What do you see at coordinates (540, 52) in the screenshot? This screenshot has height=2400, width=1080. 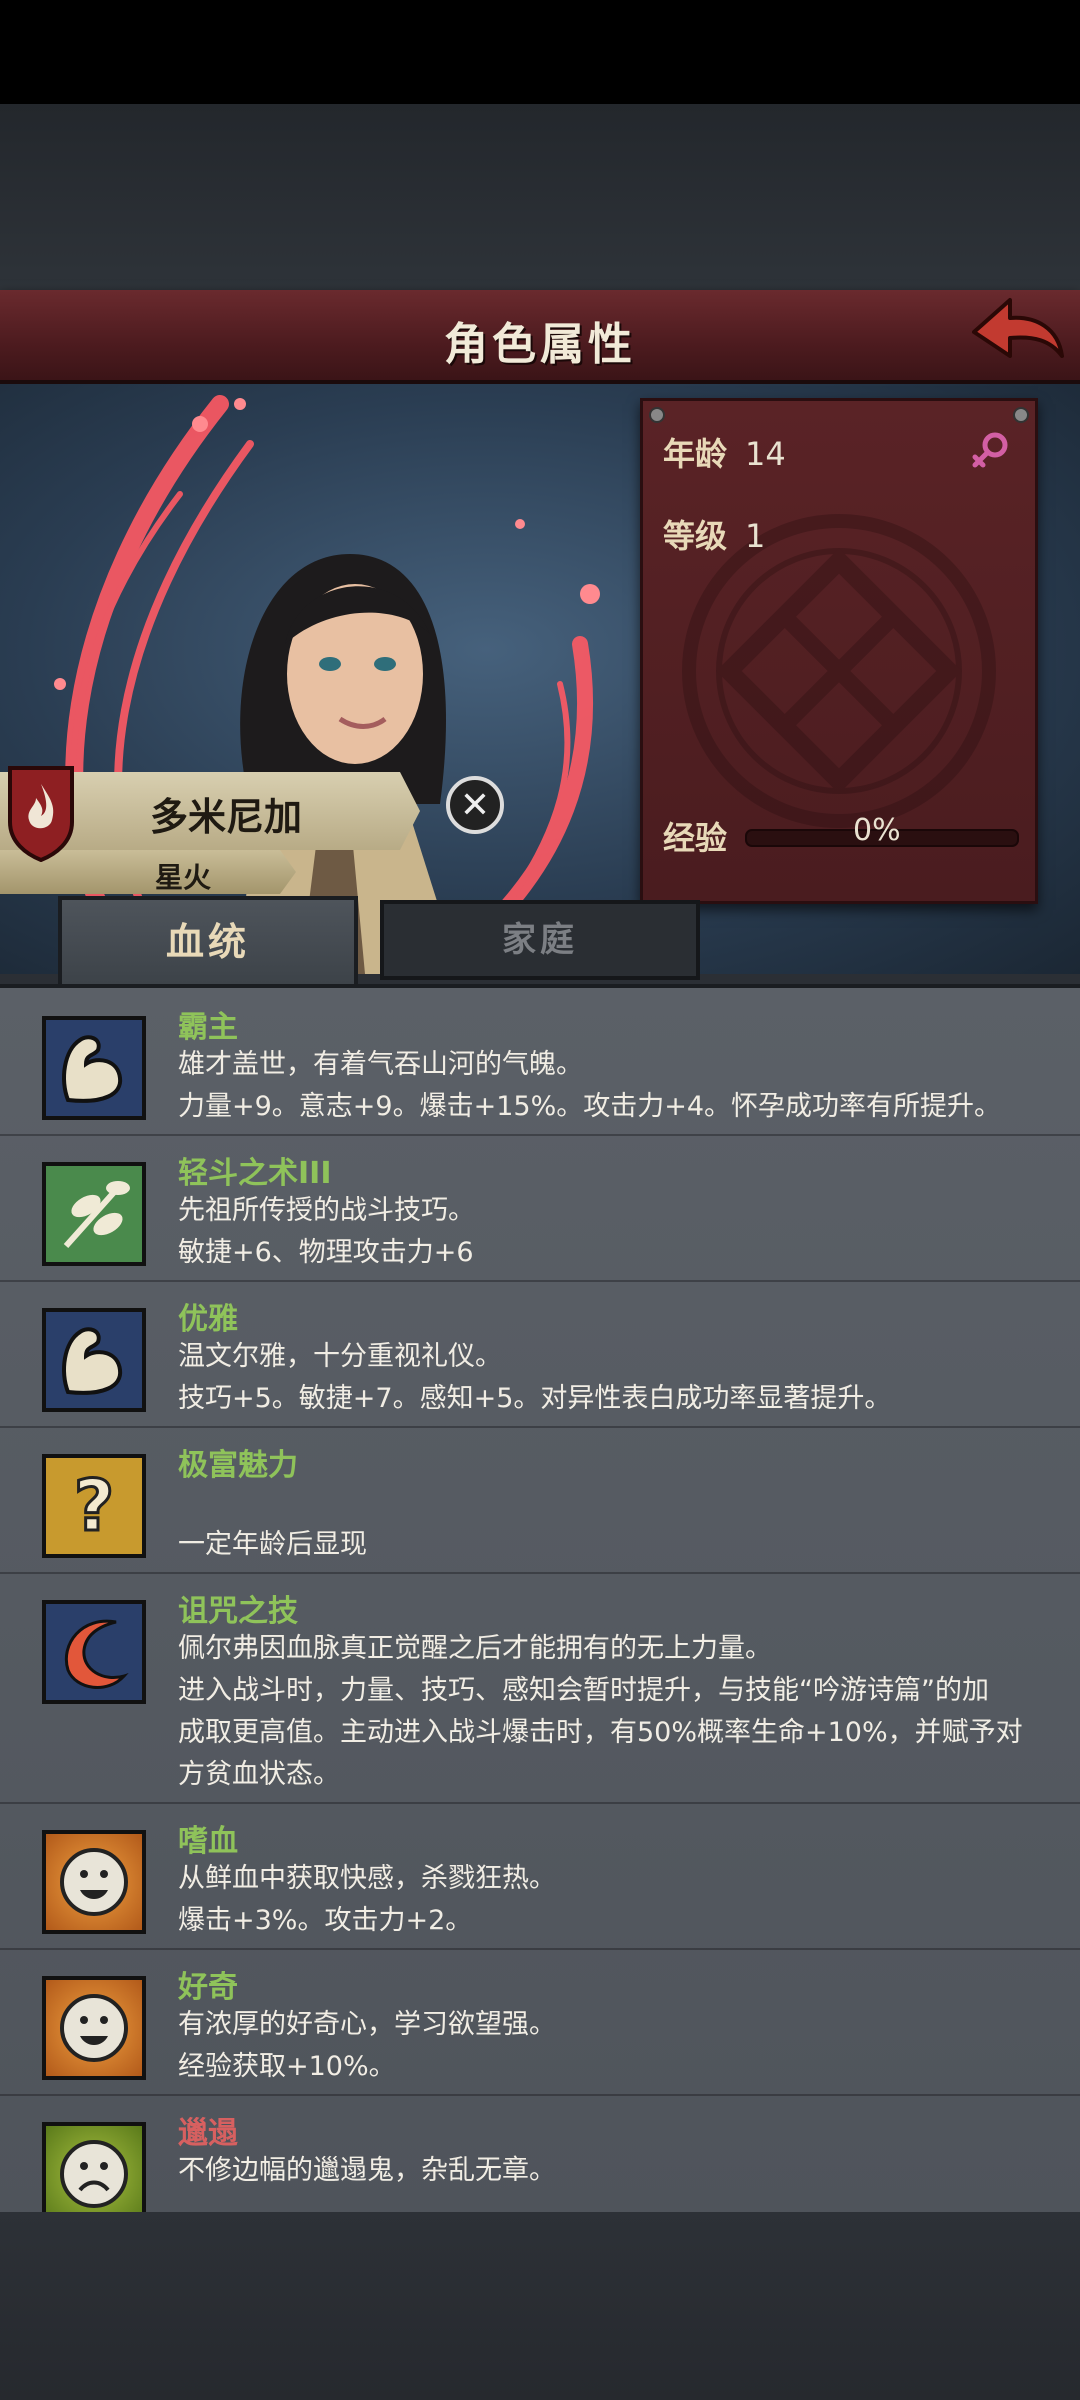 I see `status-bar` at bounding box center [540, 52].